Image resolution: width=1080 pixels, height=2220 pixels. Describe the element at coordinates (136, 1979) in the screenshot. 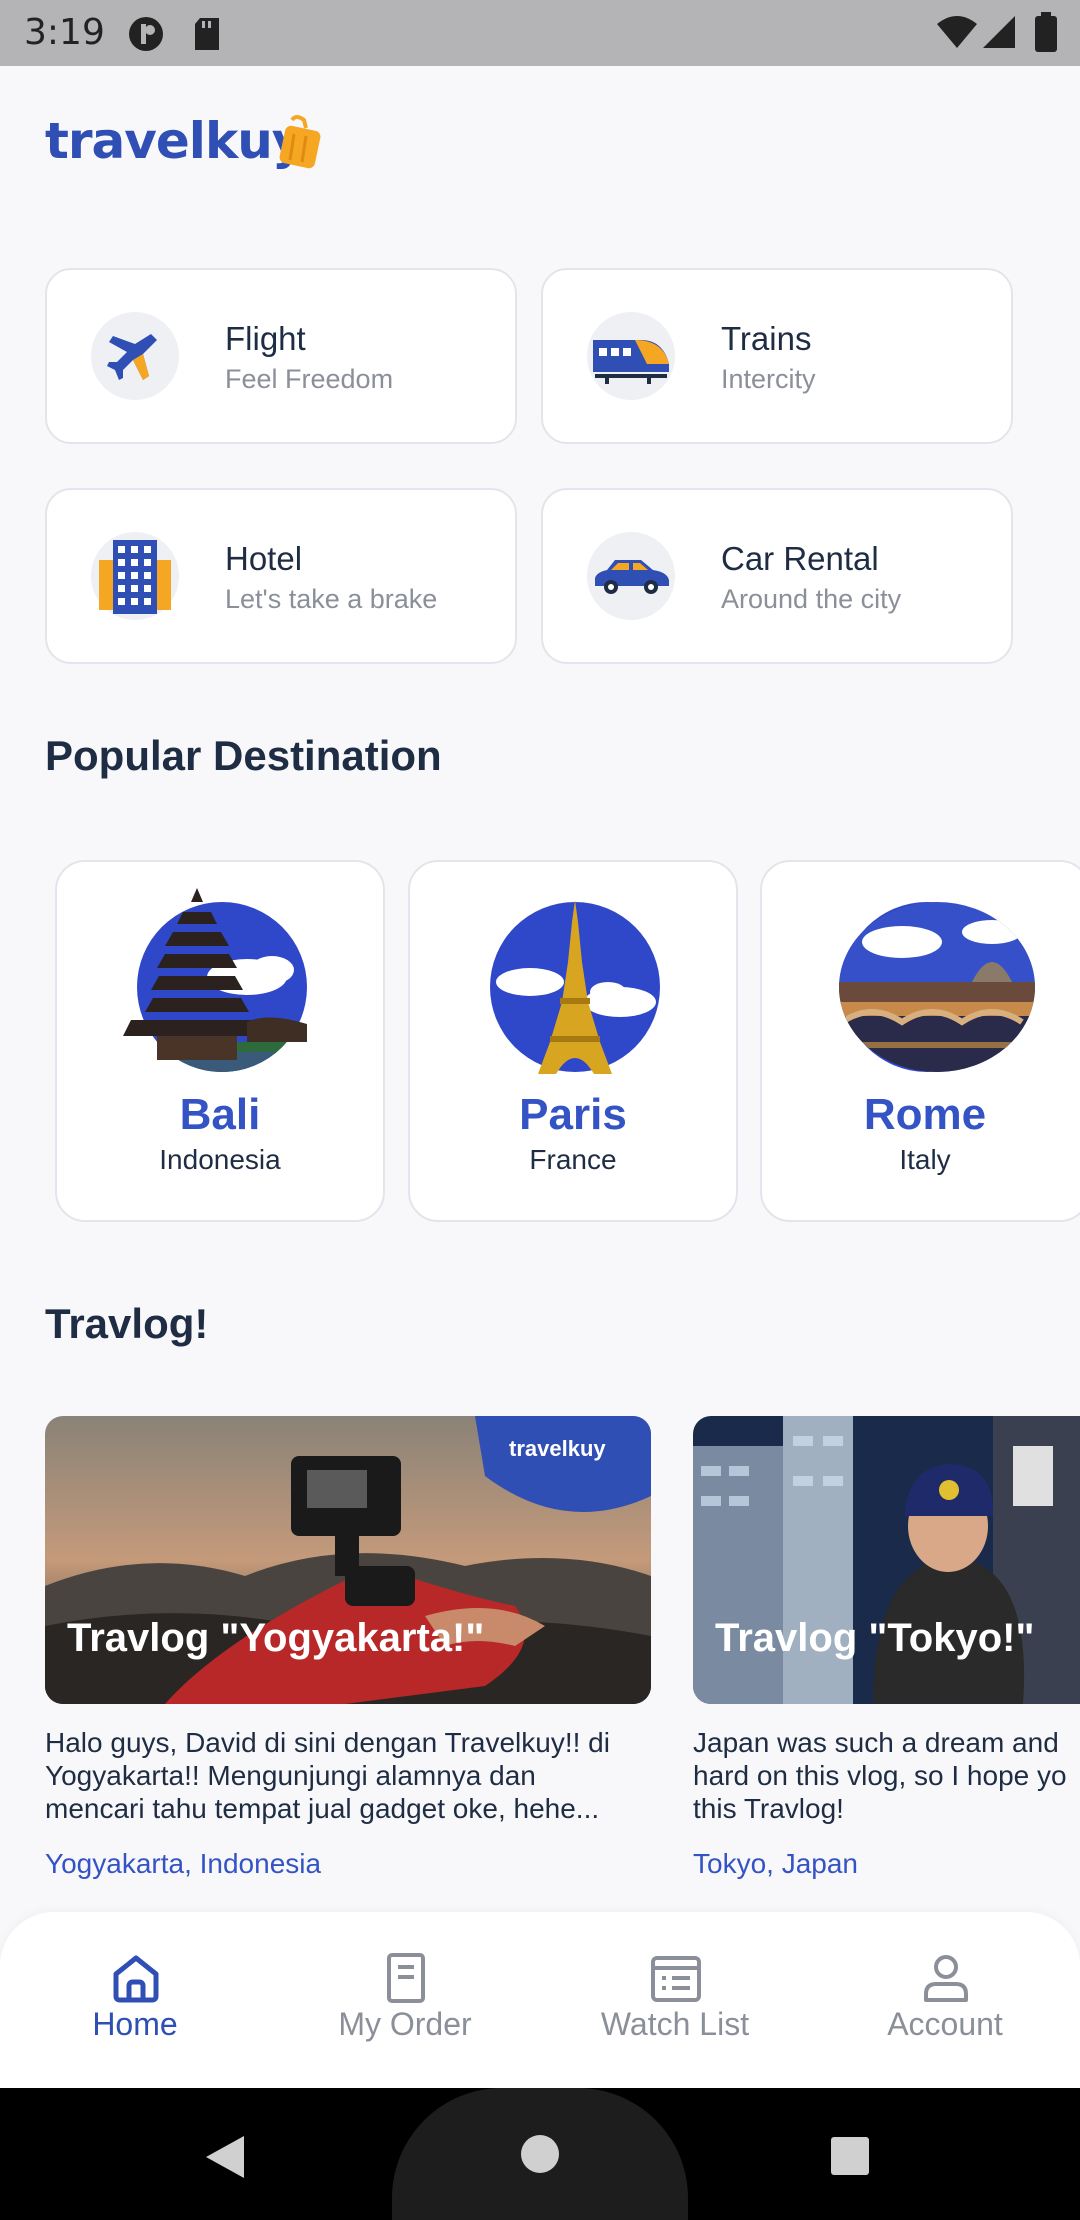

I see `home-icon` at that location.